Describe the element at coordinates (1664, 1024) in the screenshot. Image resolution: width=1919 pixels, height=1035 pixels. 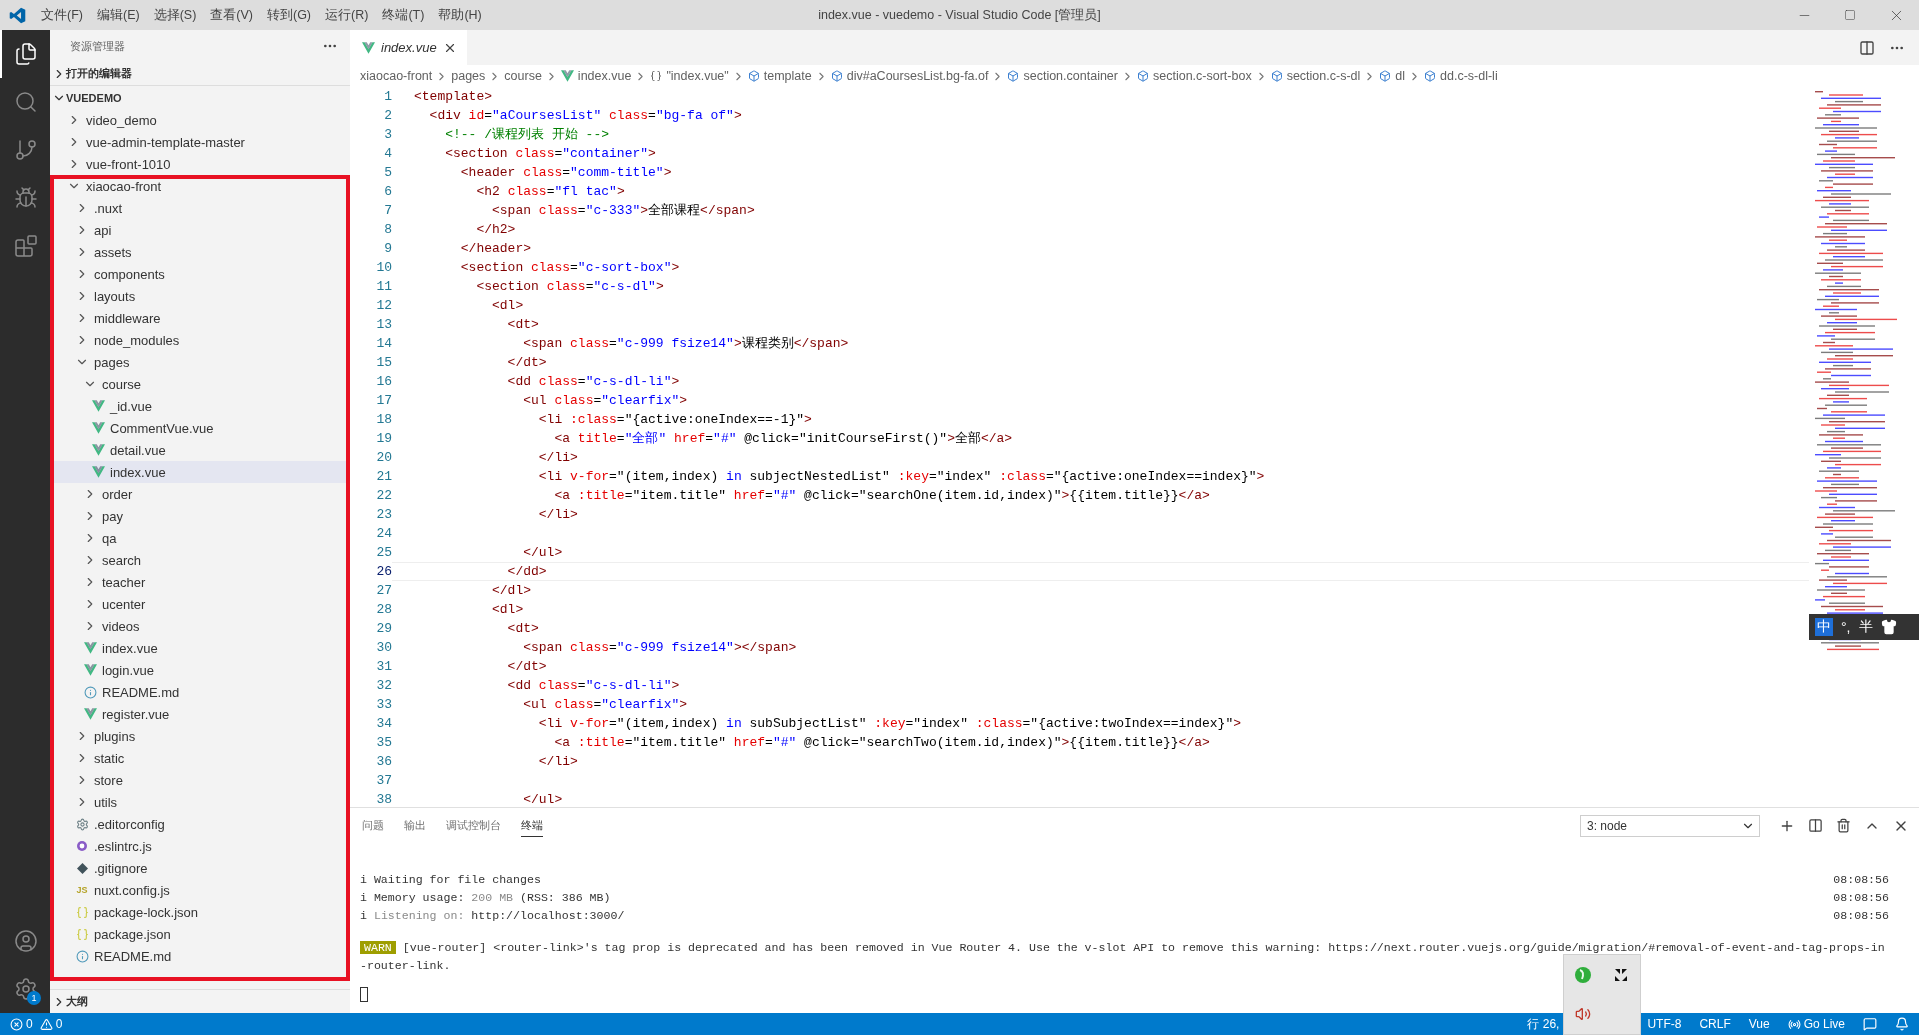
I see `encoding-item: UTF-8` at that location.